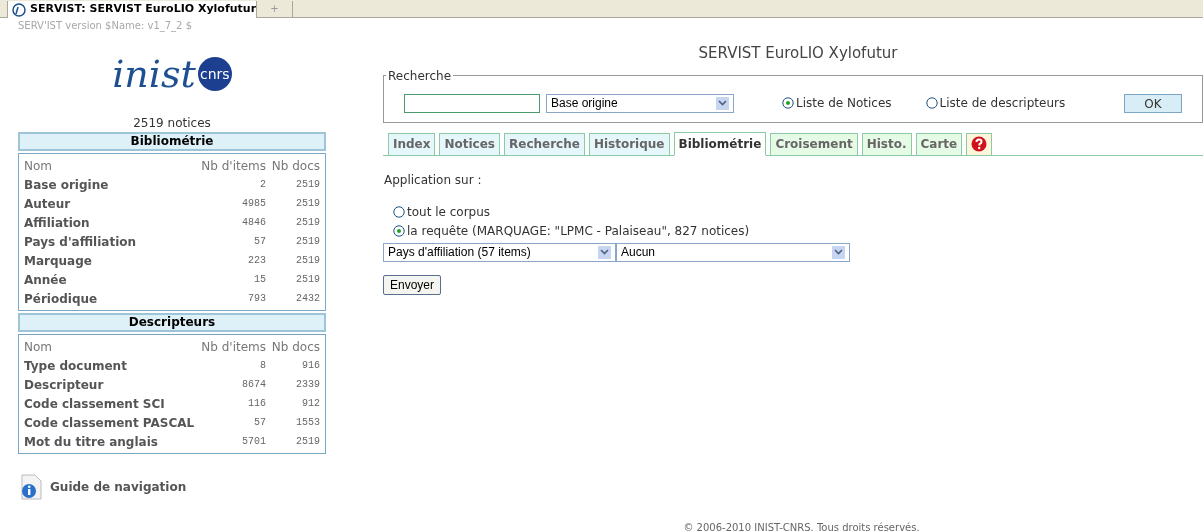  What do you see at coordinates (262, 366) in the screenshot?
I see `table-cell-text: 8` at bounding box center [262, 366].